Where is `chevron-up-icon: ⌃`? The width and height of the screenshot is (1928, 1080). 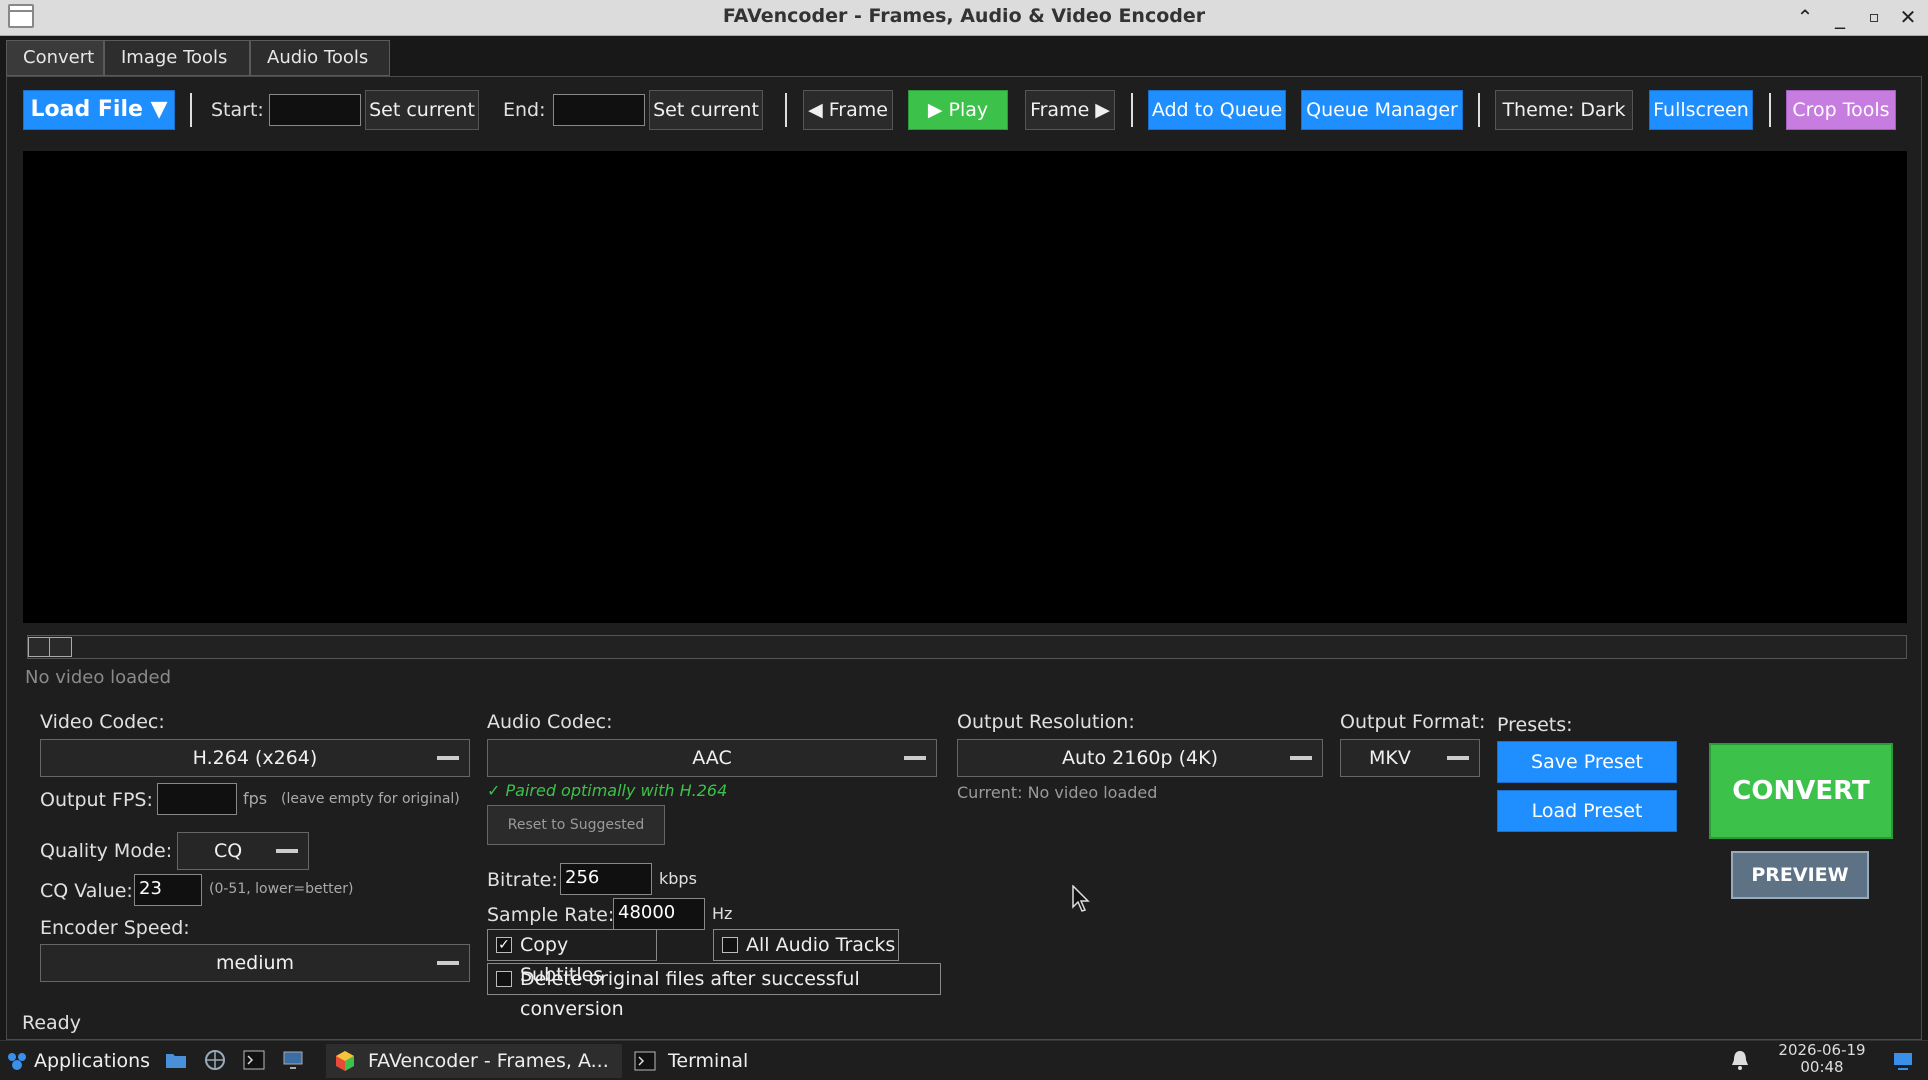 chevron-up-icon: ⌃ is located at coordinates (1805, 17).